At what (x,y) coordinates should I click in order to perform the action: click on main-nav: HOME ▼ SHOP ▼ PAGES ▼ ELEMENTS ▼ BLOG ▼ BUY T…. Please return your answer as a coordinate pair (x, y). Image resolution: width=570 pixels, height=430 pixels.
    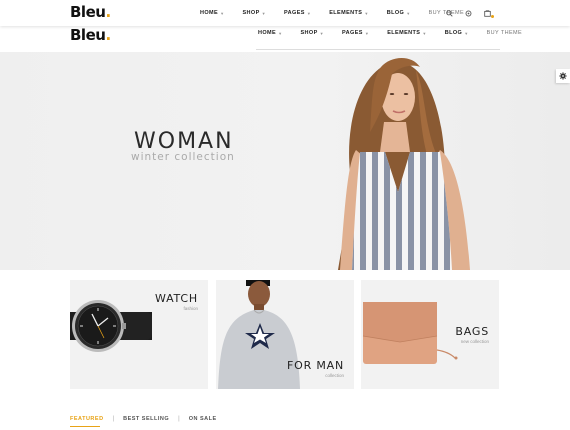
    Looking at the image, I should click on (341, 13).